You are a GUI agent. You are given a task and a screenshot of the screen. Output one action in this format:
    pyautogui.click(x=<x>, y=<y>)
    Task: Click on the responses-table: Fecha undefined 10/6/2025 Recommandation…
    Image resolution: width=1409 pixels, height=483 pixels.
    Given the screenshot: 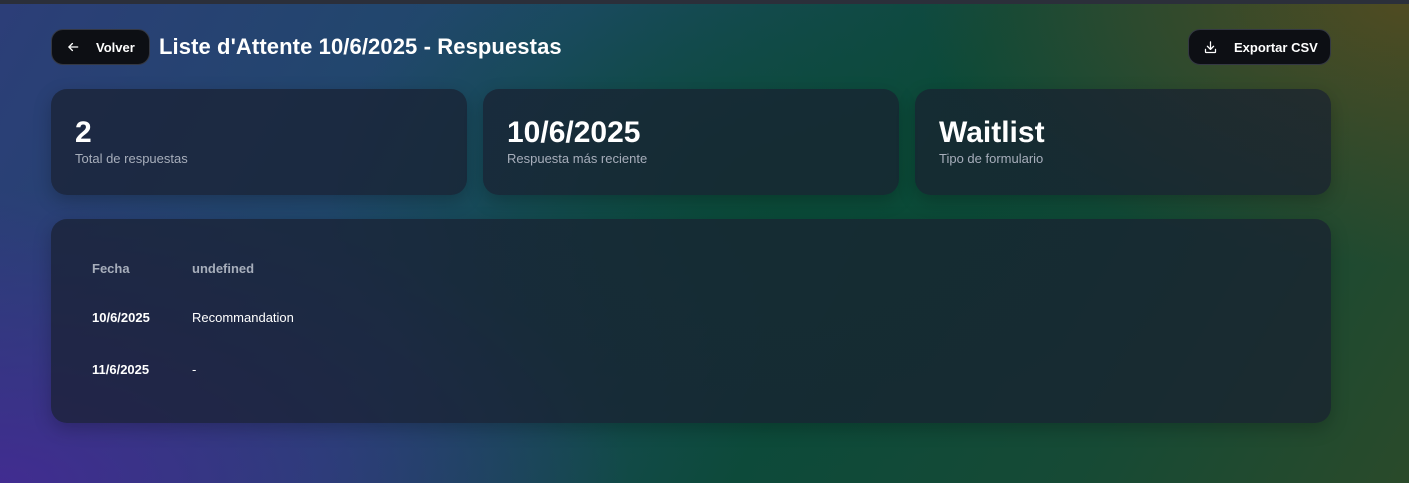 What is the action you would take?
    pyautogui.click(x=193, y=320)
    